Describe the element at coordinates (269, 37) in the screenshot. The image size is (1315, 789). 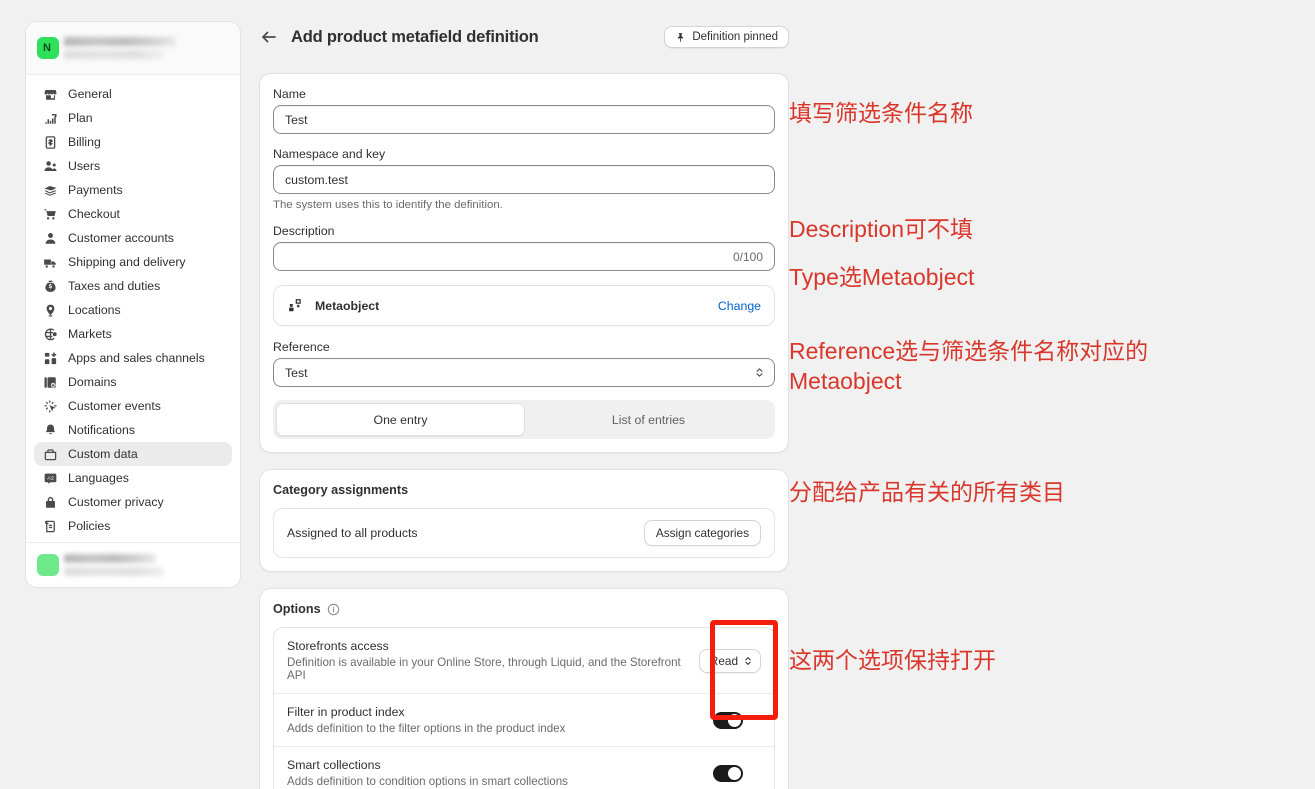
I see `arrow-left-icon` at that location.